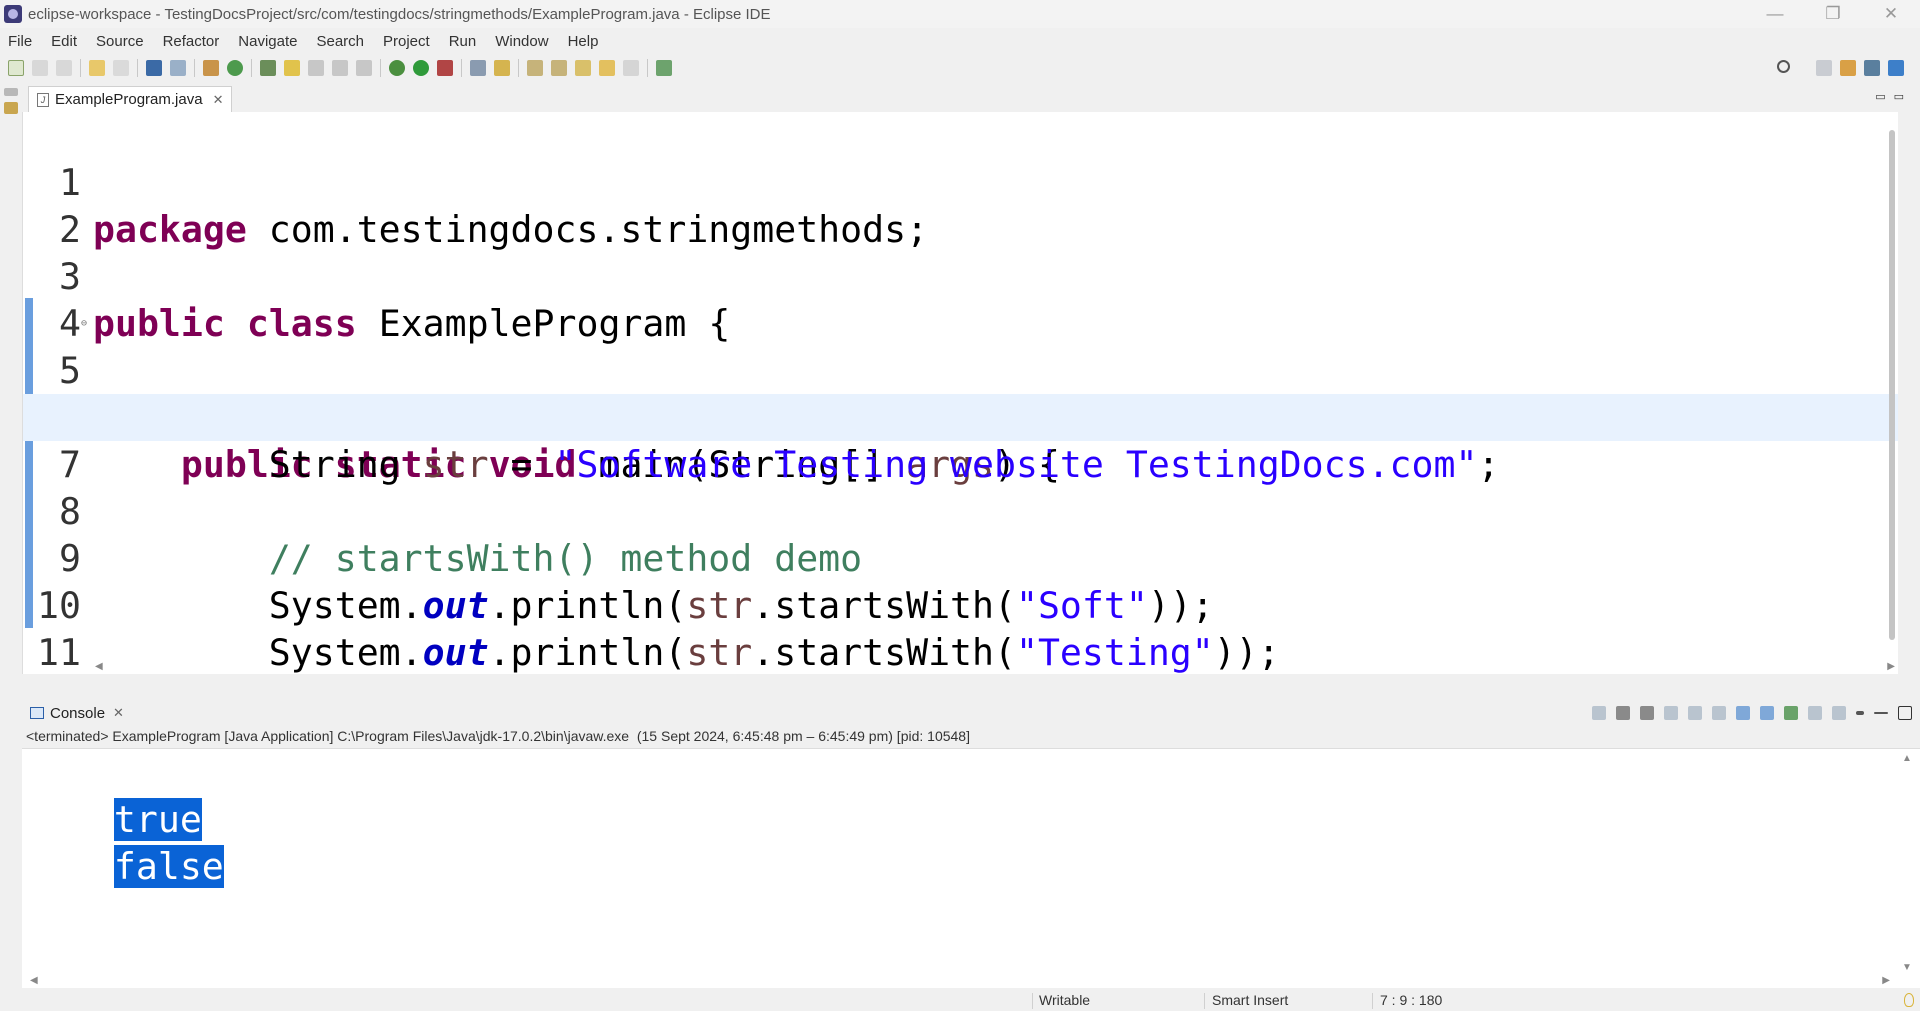 This screenshot has width=1920, height=1011. Describe the element at coordinates (960, 980) in the screenshot. I see `console-horizontal-scrollbar: ◀ ▶` at that location.